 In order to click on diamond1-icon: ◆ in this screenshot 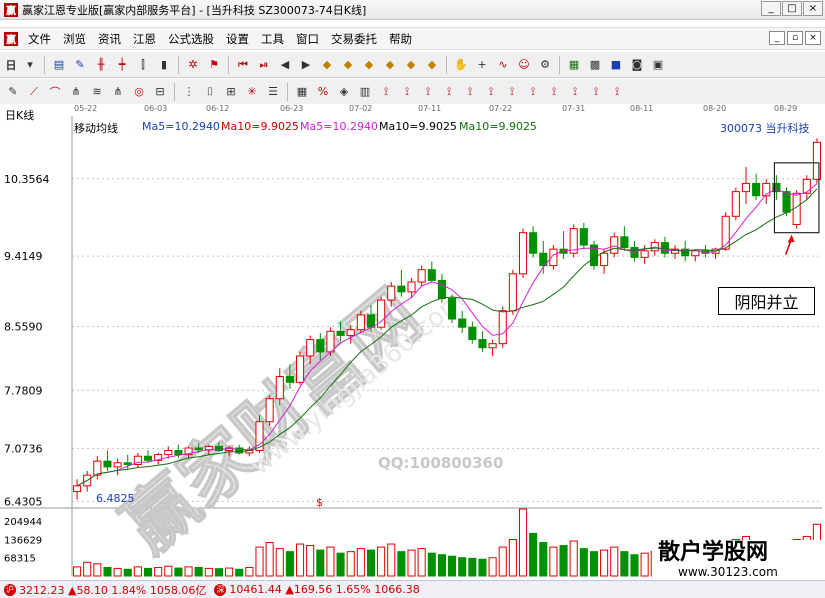, I will do `click(327, 65)`.